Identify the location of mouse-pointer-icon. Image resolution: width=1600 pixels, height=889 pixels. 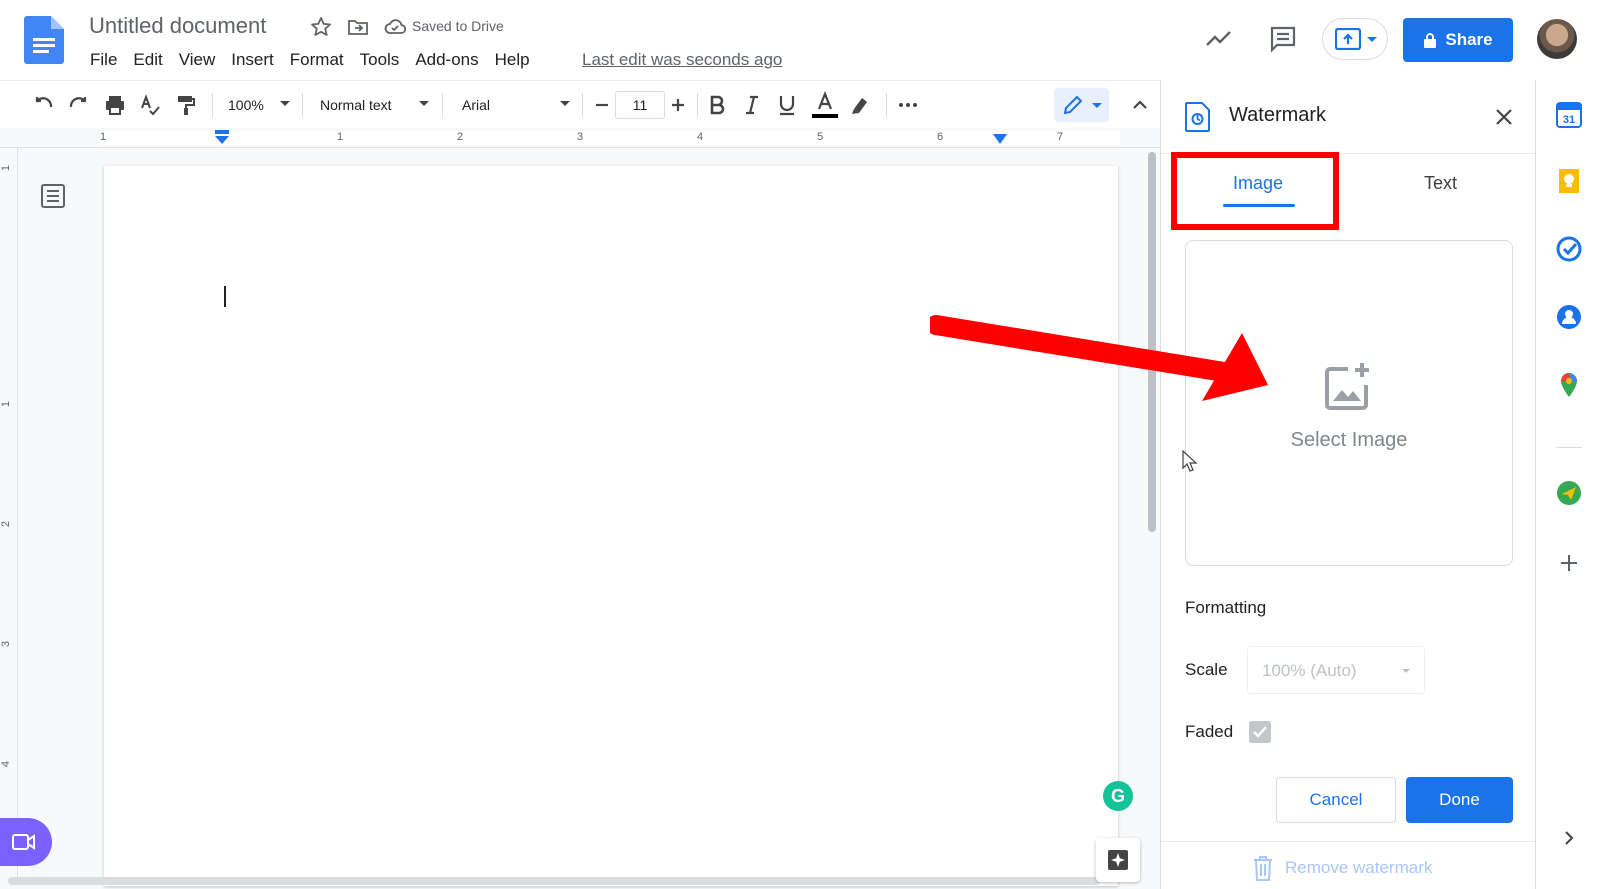
(1190, 461).